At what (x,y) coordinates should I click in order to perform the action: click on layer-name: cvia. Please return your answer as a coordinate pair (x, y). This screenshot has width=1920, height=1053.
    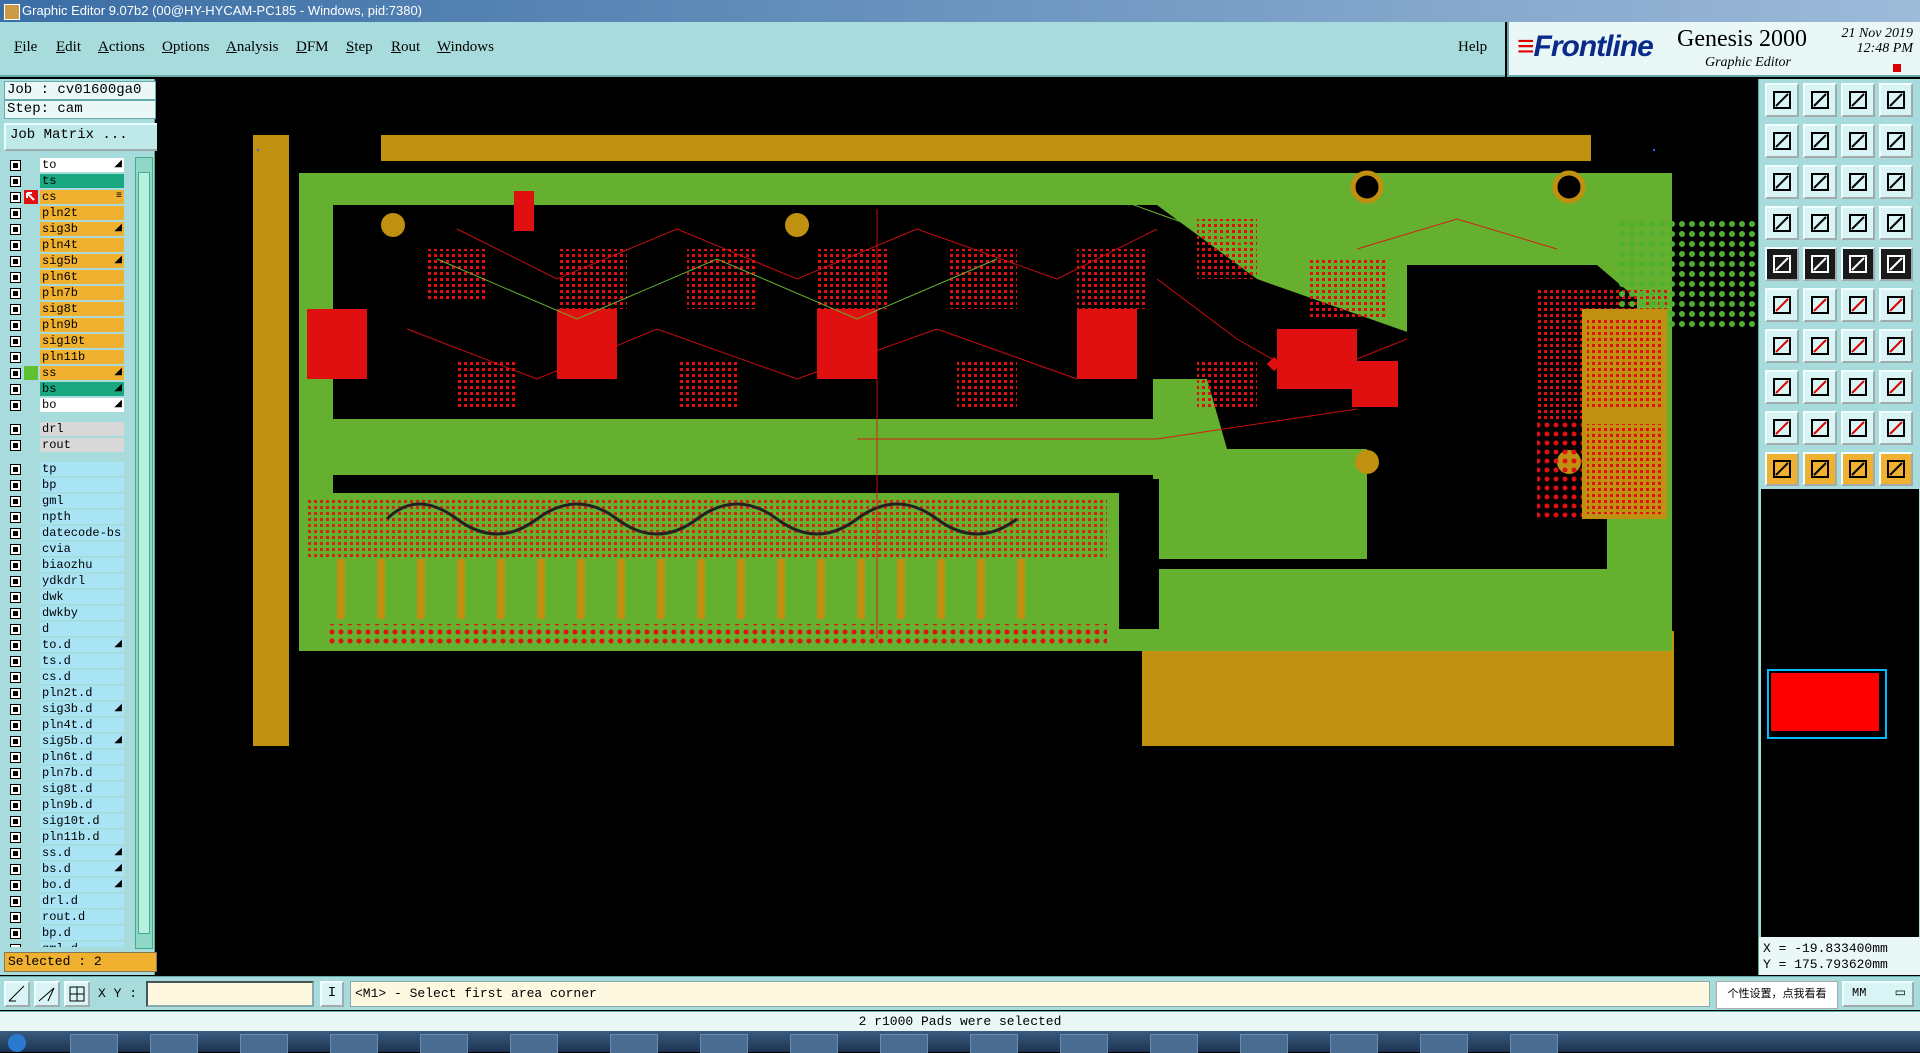
    Looking at the image, I should click on (82, 549).